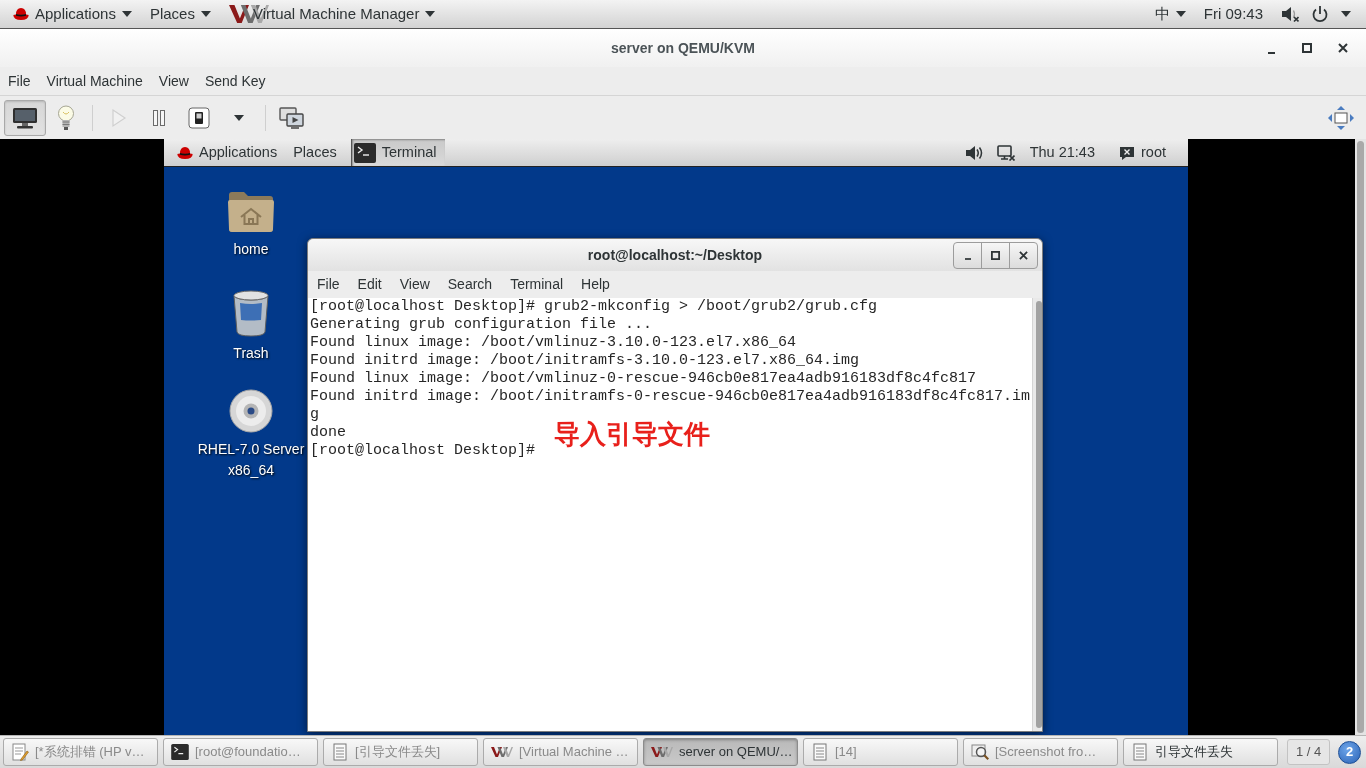  What do you see at coordinates (369, 284) in the screenshot?
I see `menu-item: Edit` at bounding box center [369, 284].